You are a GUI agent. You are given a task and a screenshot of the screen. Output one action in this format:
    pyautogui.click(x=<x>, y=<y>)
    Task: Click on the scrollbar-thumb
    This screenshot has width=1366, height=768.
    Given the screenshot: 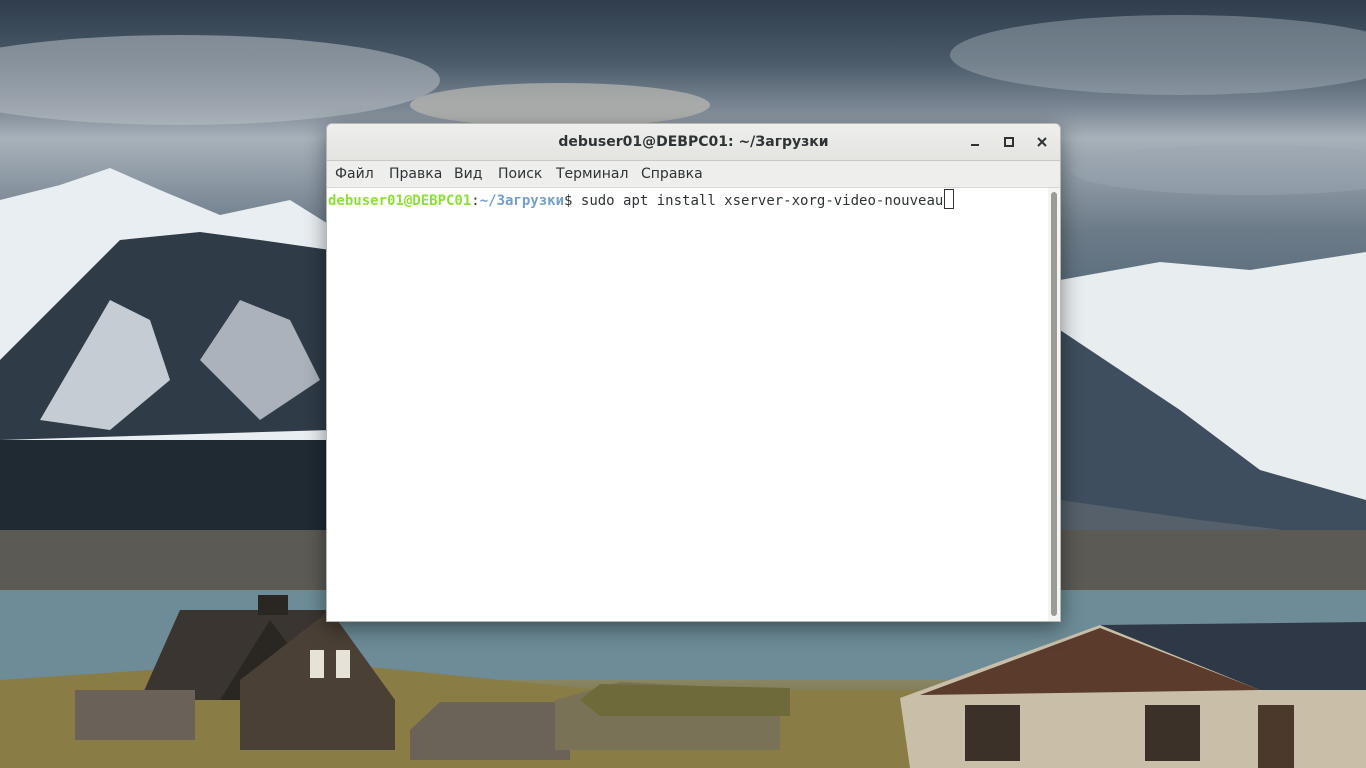 What is the action you would take?
    pyautogui.click(x=1054, y=404)
    